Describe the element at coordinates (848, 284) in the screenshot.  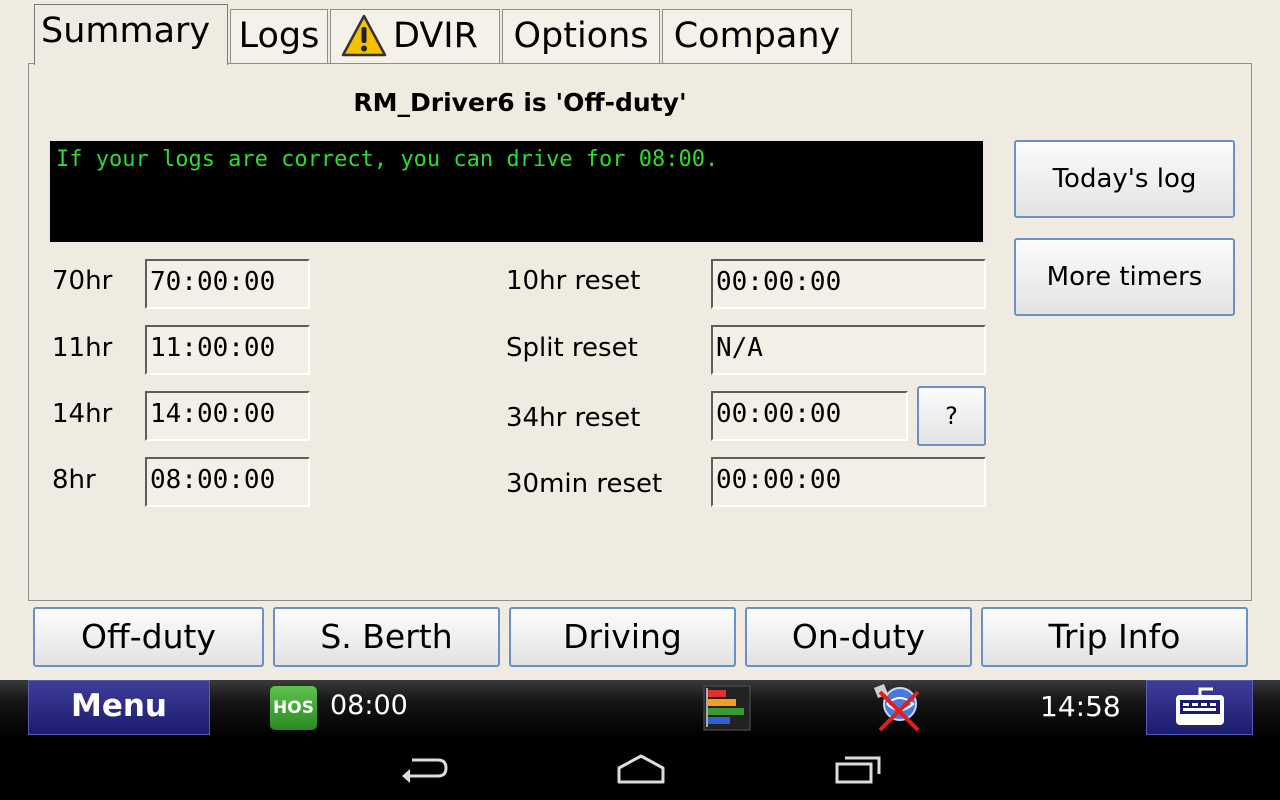
I see `timer-field-10hr-reset: 00:00:00` at that location.